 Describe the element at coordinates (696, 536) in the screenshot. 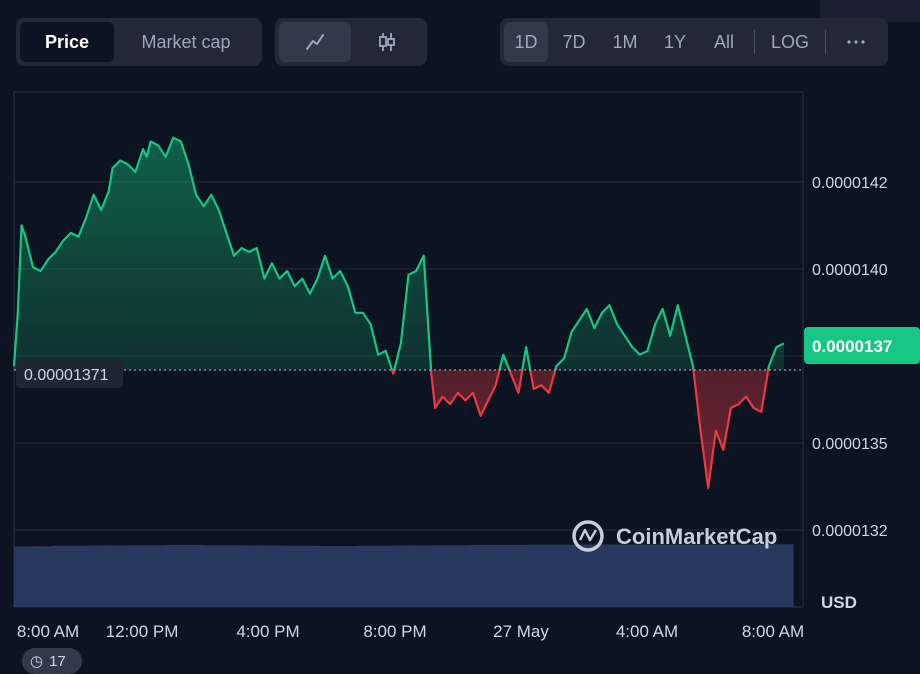

I see `watermark-text: CoinMarketCap` at that location.